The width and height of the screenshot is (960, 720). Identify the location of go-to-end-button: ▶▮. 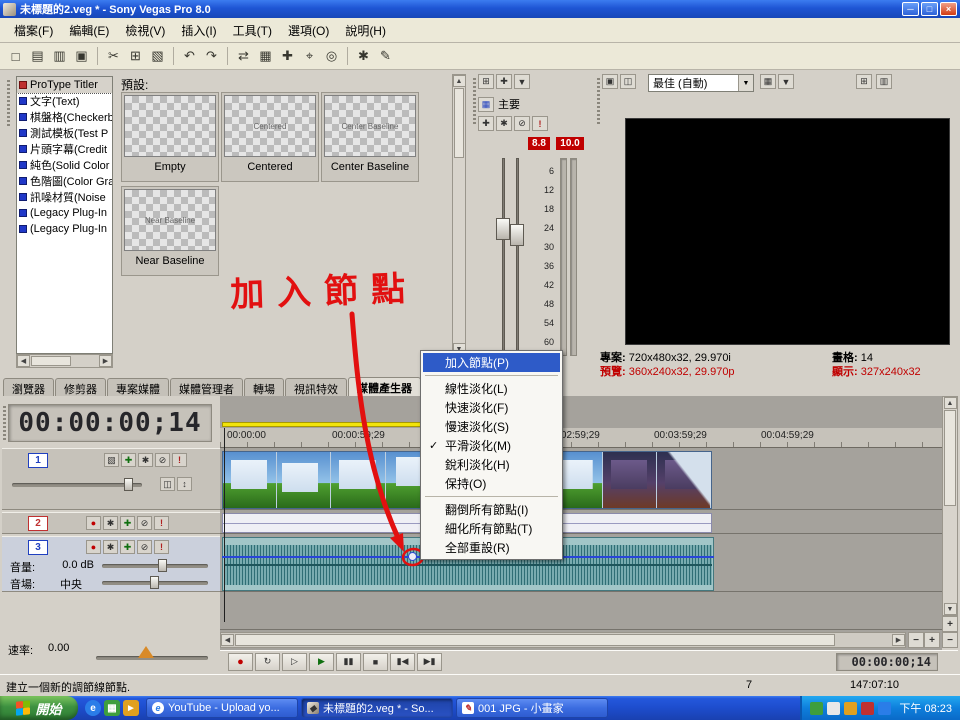
(429, 661).